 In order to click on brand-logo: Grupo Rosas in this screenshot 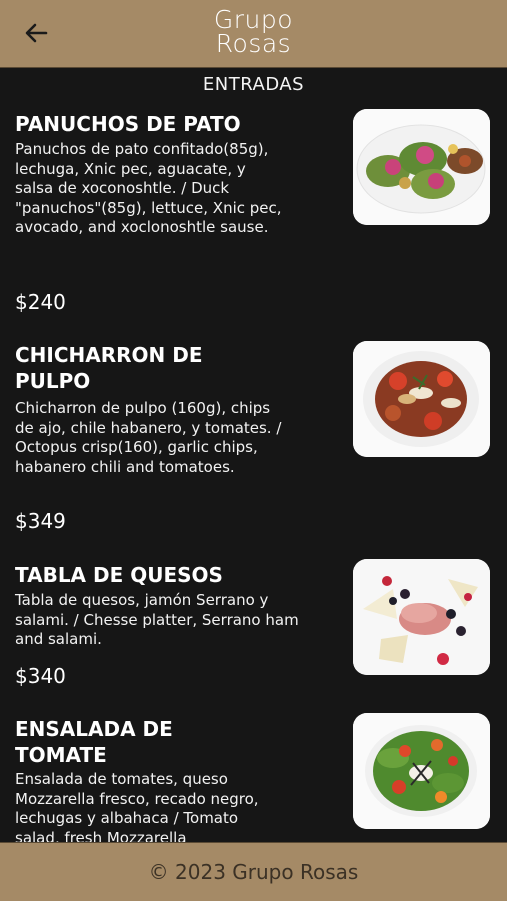, I will do `click(253, 32)`.